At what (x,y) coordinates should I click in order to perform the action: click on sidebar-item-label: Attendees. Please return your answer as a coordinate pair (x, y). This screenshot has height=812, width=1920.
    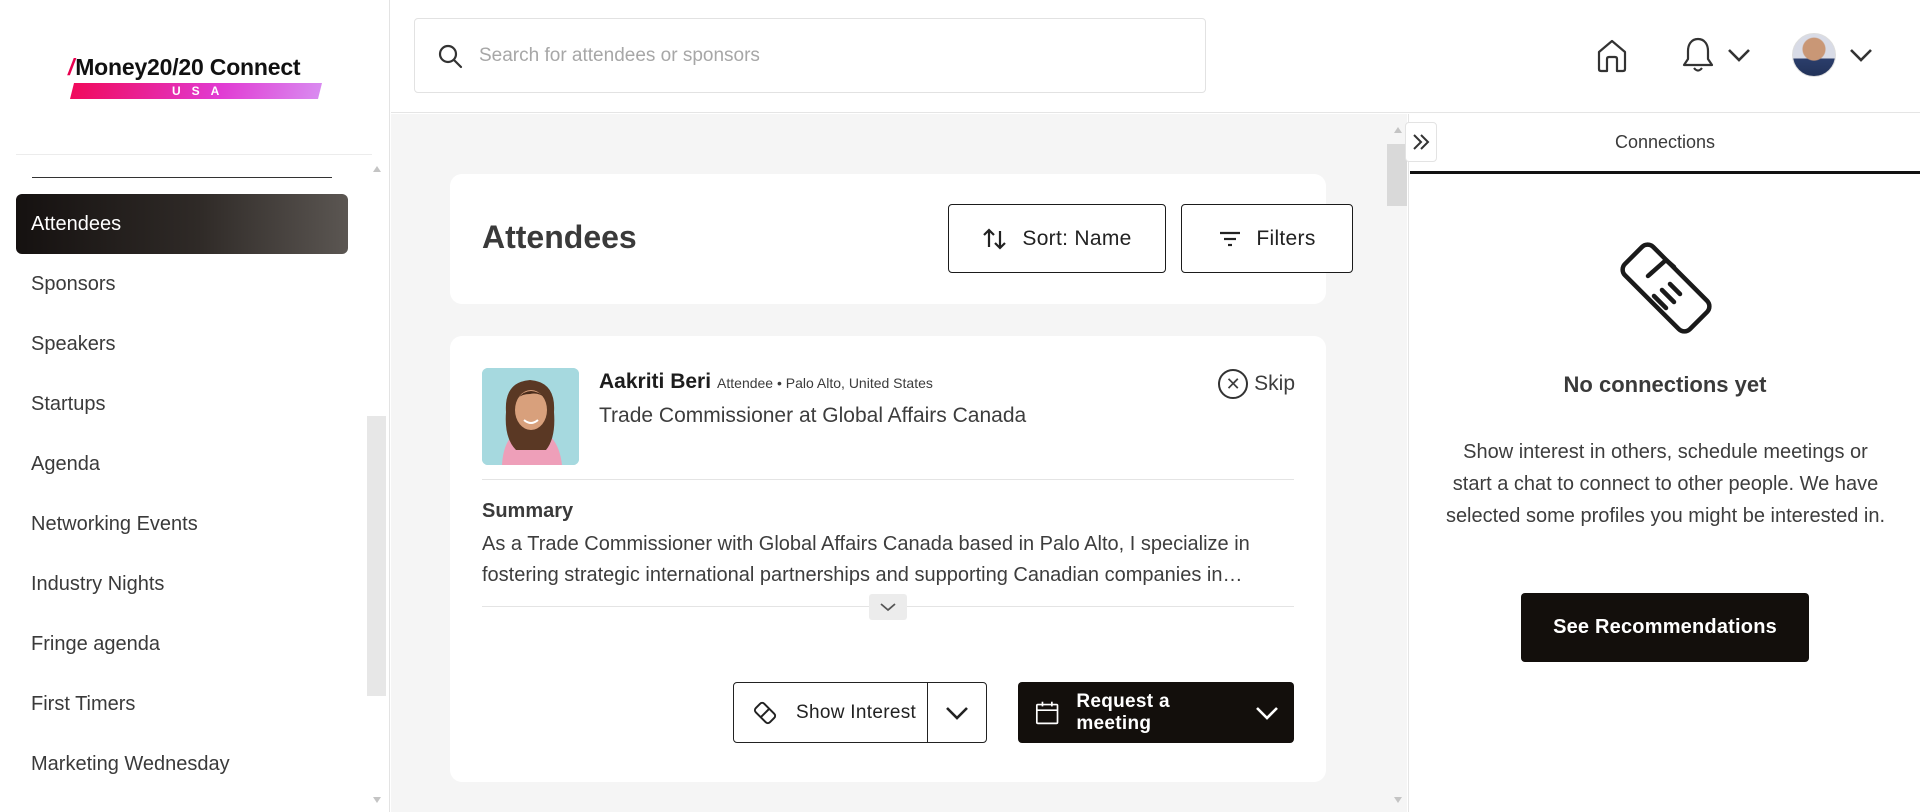
    Looking at the image, I should click on (76, 223).